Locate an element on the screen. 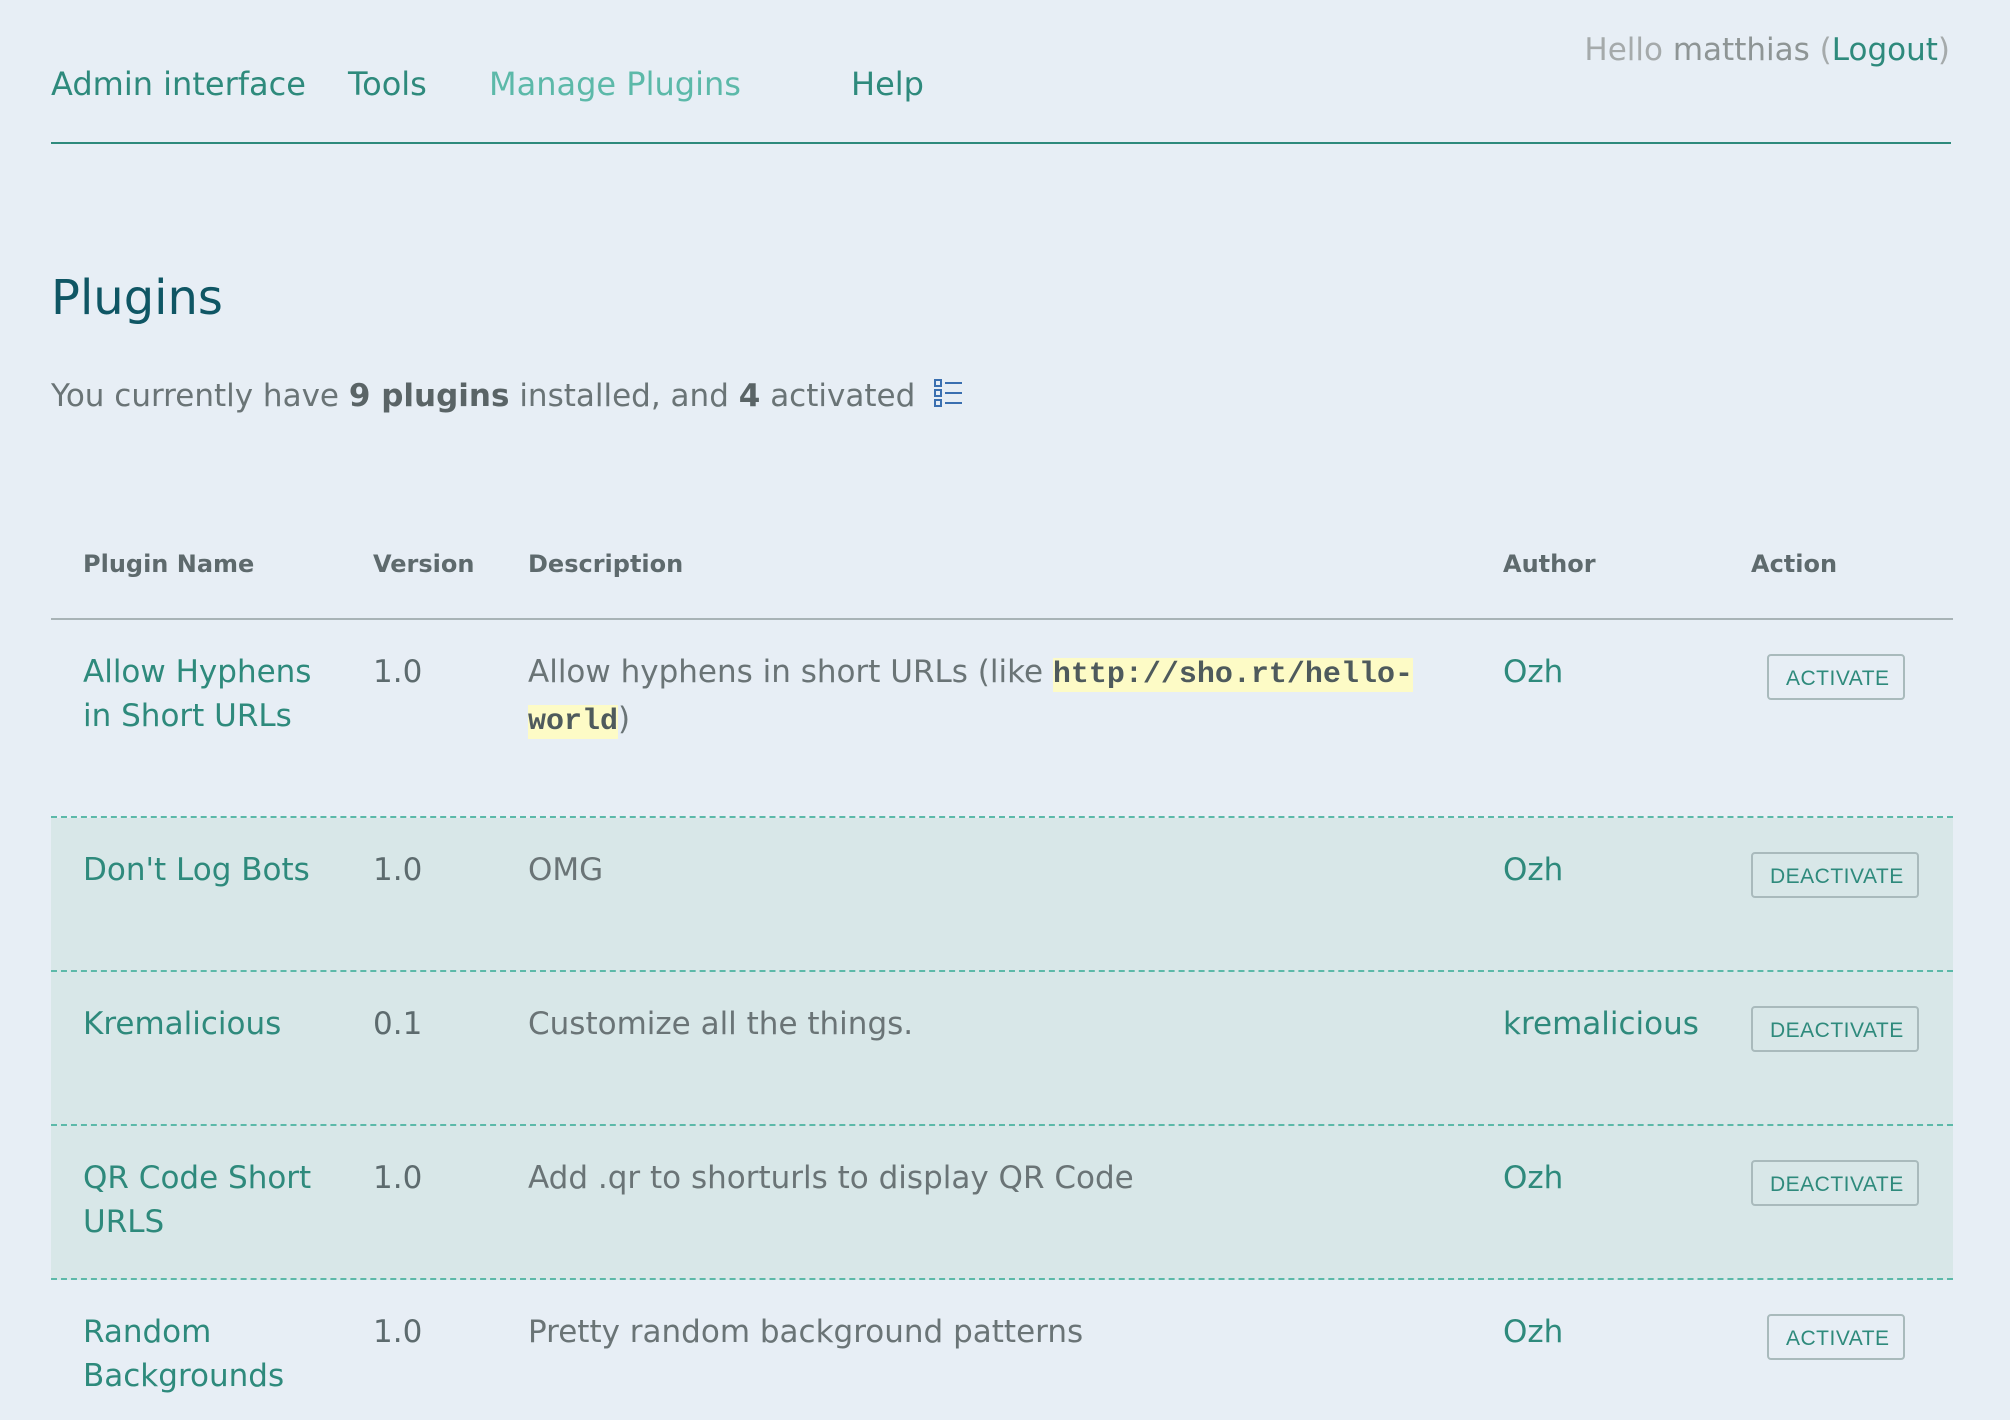  description-text-end: ) is located at coordinates (624, 719).